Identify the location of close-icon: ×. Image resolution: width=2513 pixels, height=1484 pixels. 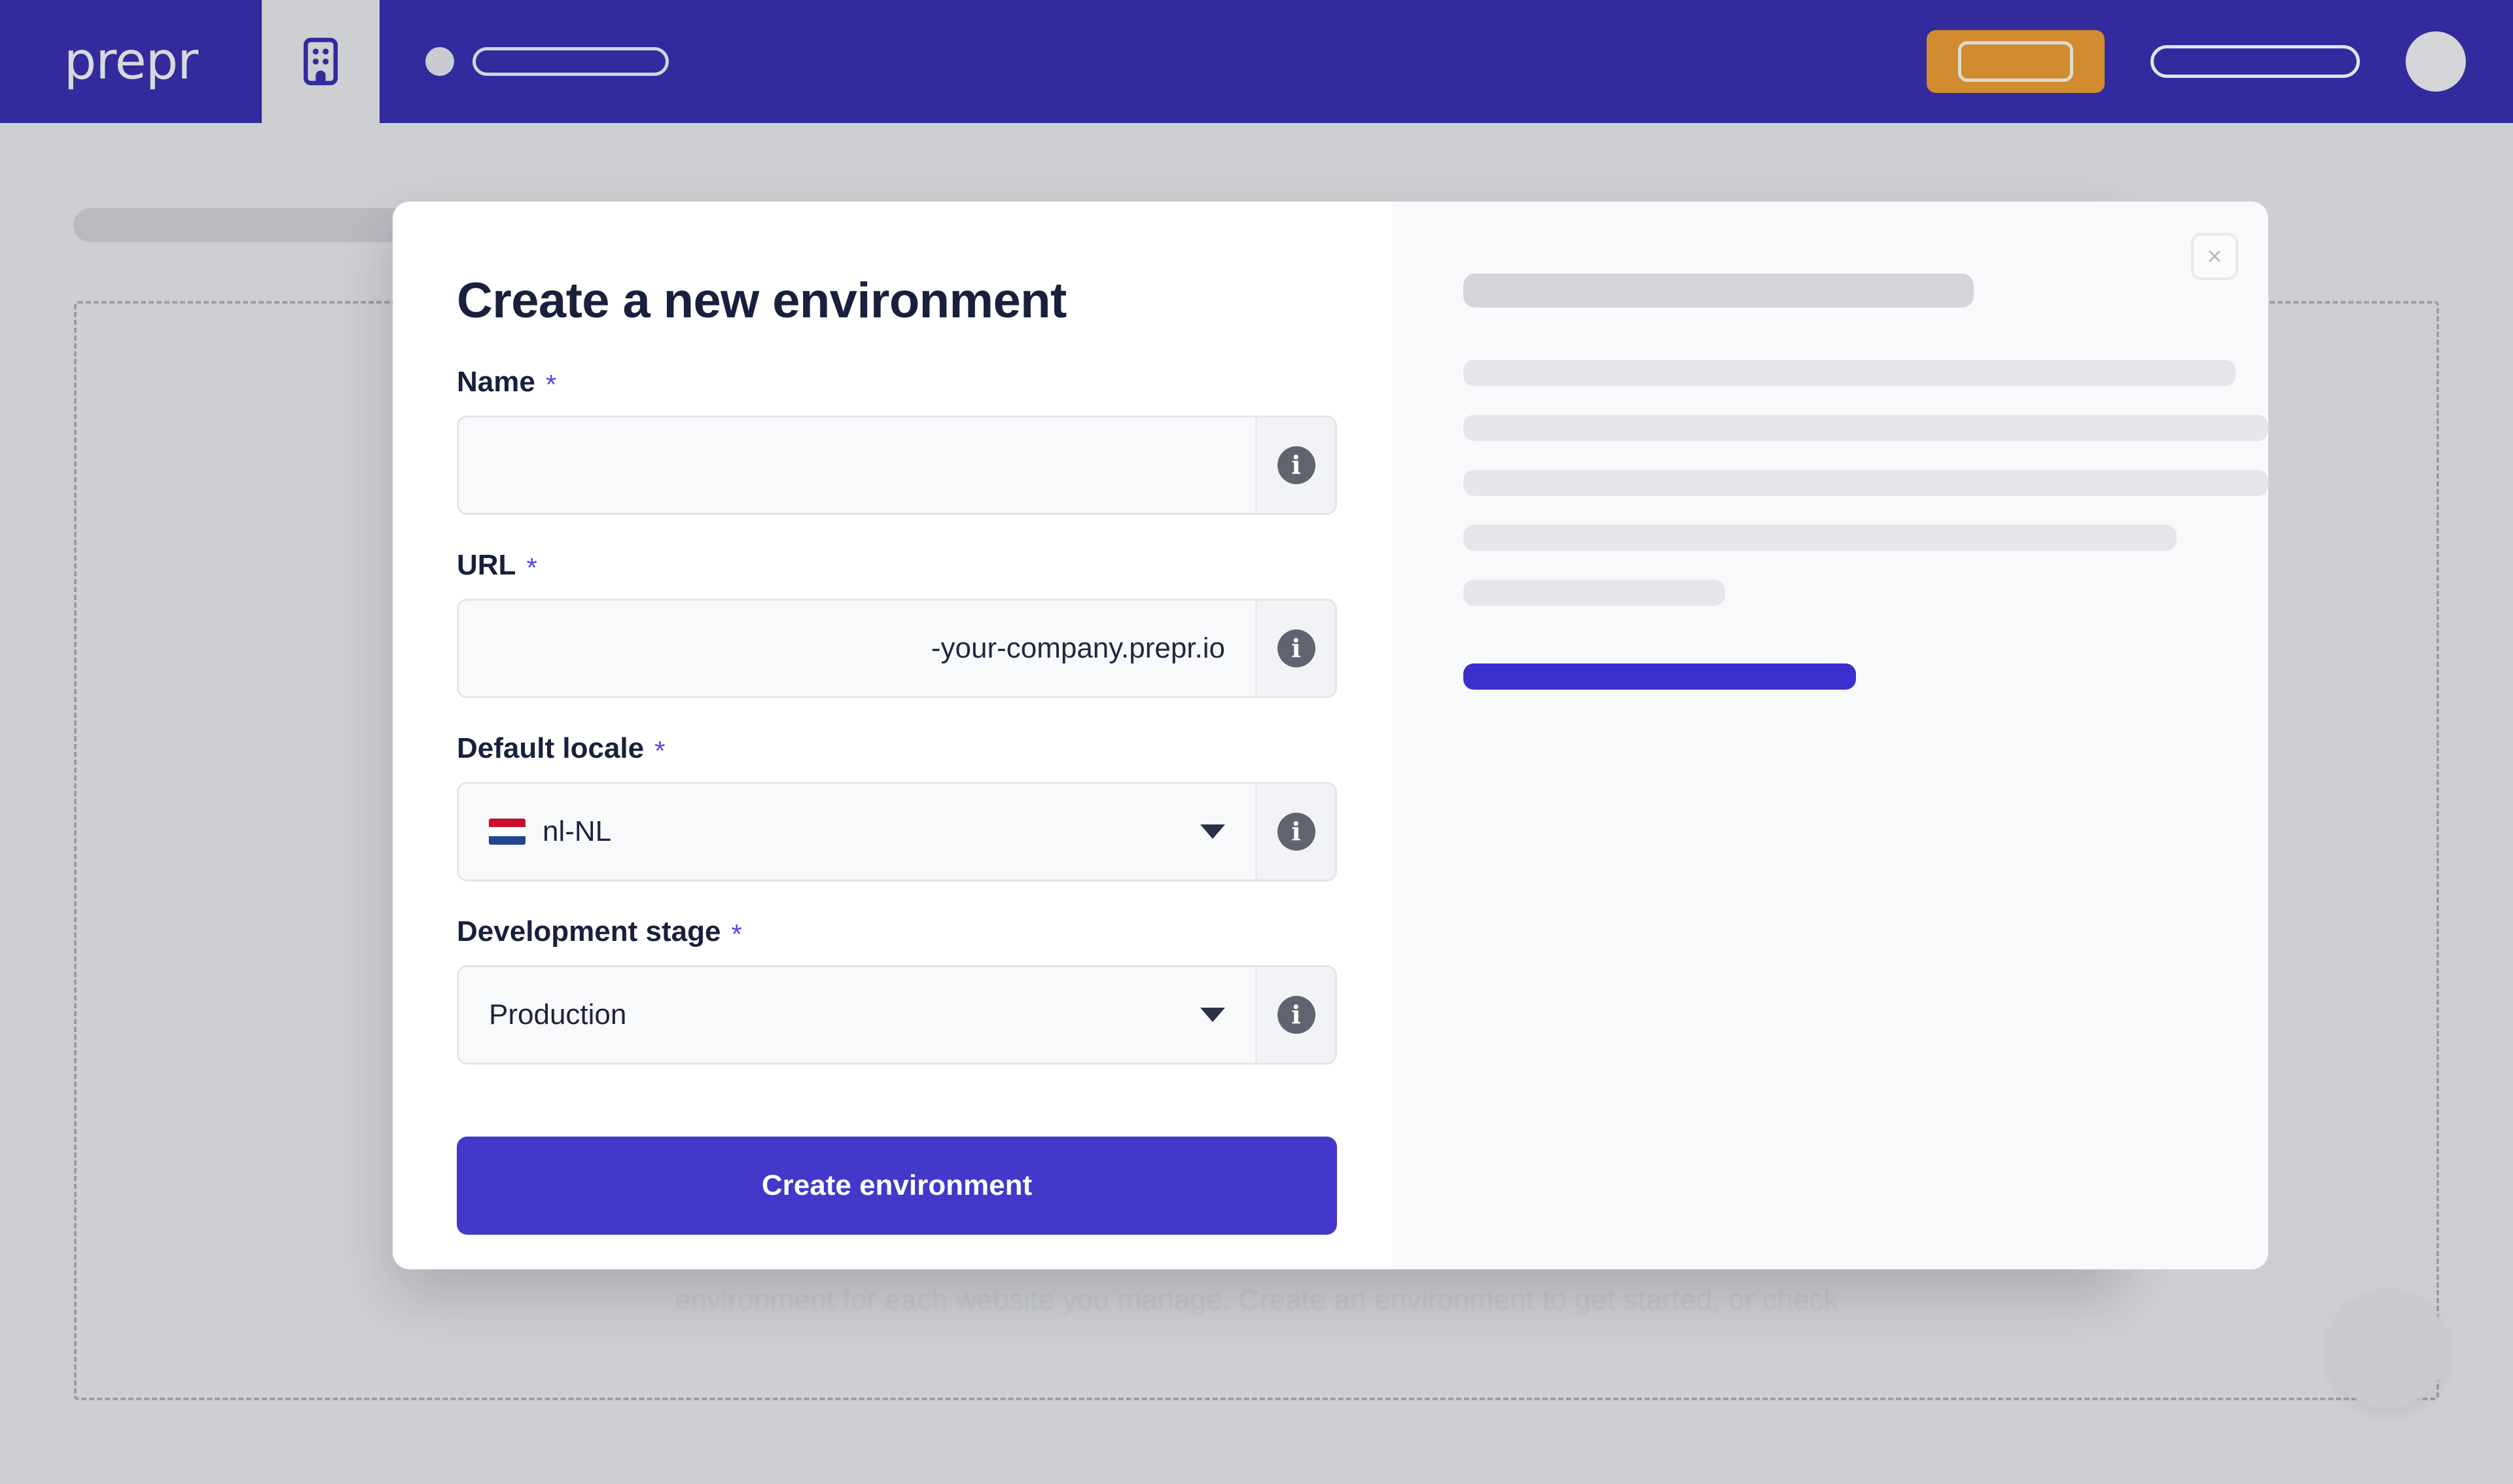
(2214, 256).